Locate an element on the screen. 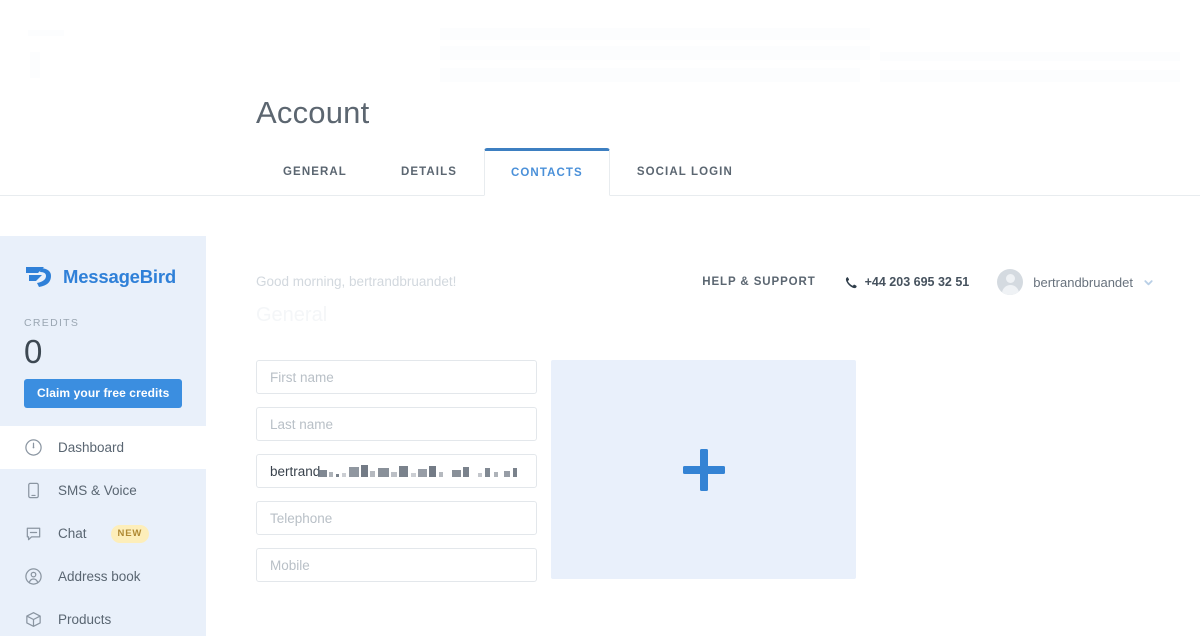 This screenshot has height=636, width=1200. chat-new-badge: NEW is located at coordinates (130, 533).